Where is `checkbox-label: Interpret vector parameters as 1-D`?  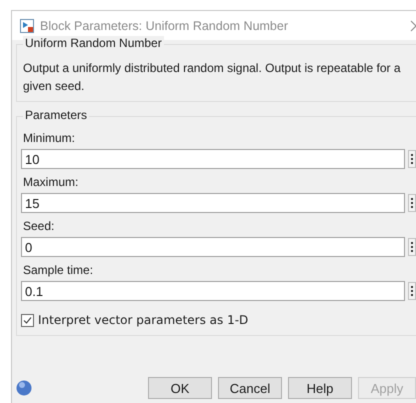
checkbox-label: Interpret vector parameters as 1-D is located at coordinates (143, 320).